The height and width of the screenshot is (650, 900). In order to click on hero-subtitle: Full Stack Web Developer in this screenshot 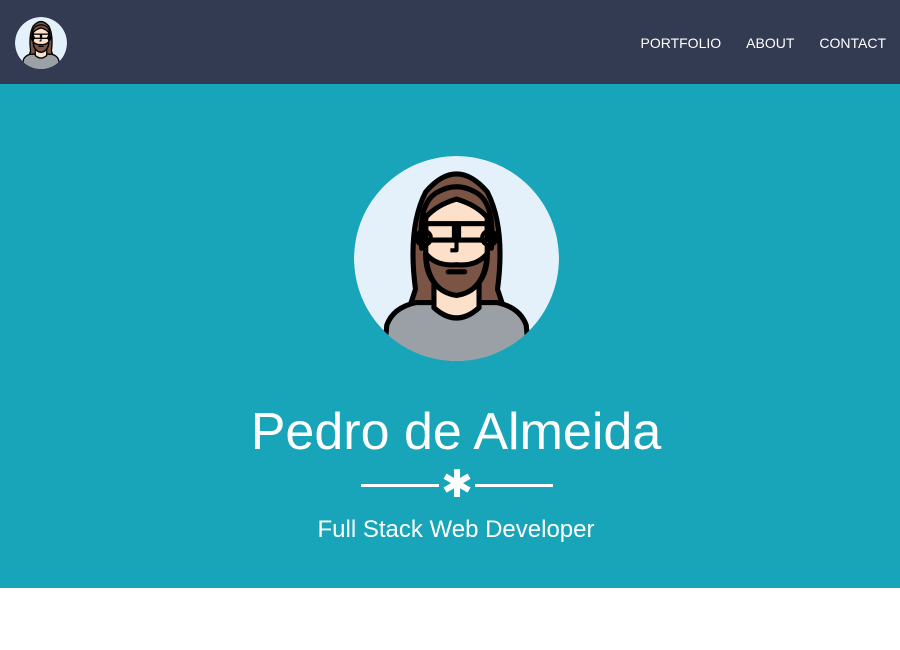, I will do `click(456, 529)`.